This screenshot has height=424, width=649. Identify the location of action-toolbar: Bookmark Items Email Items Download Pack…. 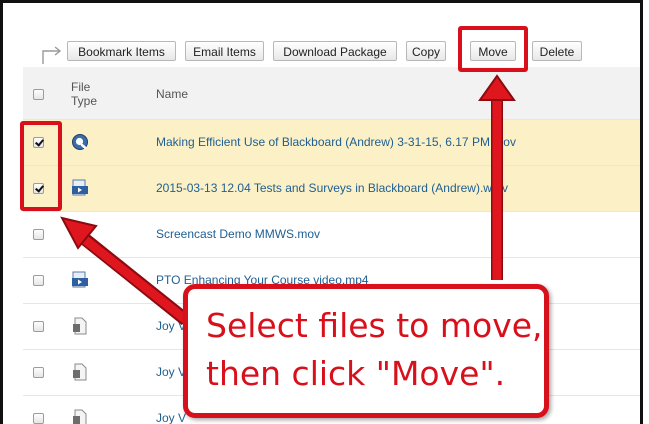
(331, 52).